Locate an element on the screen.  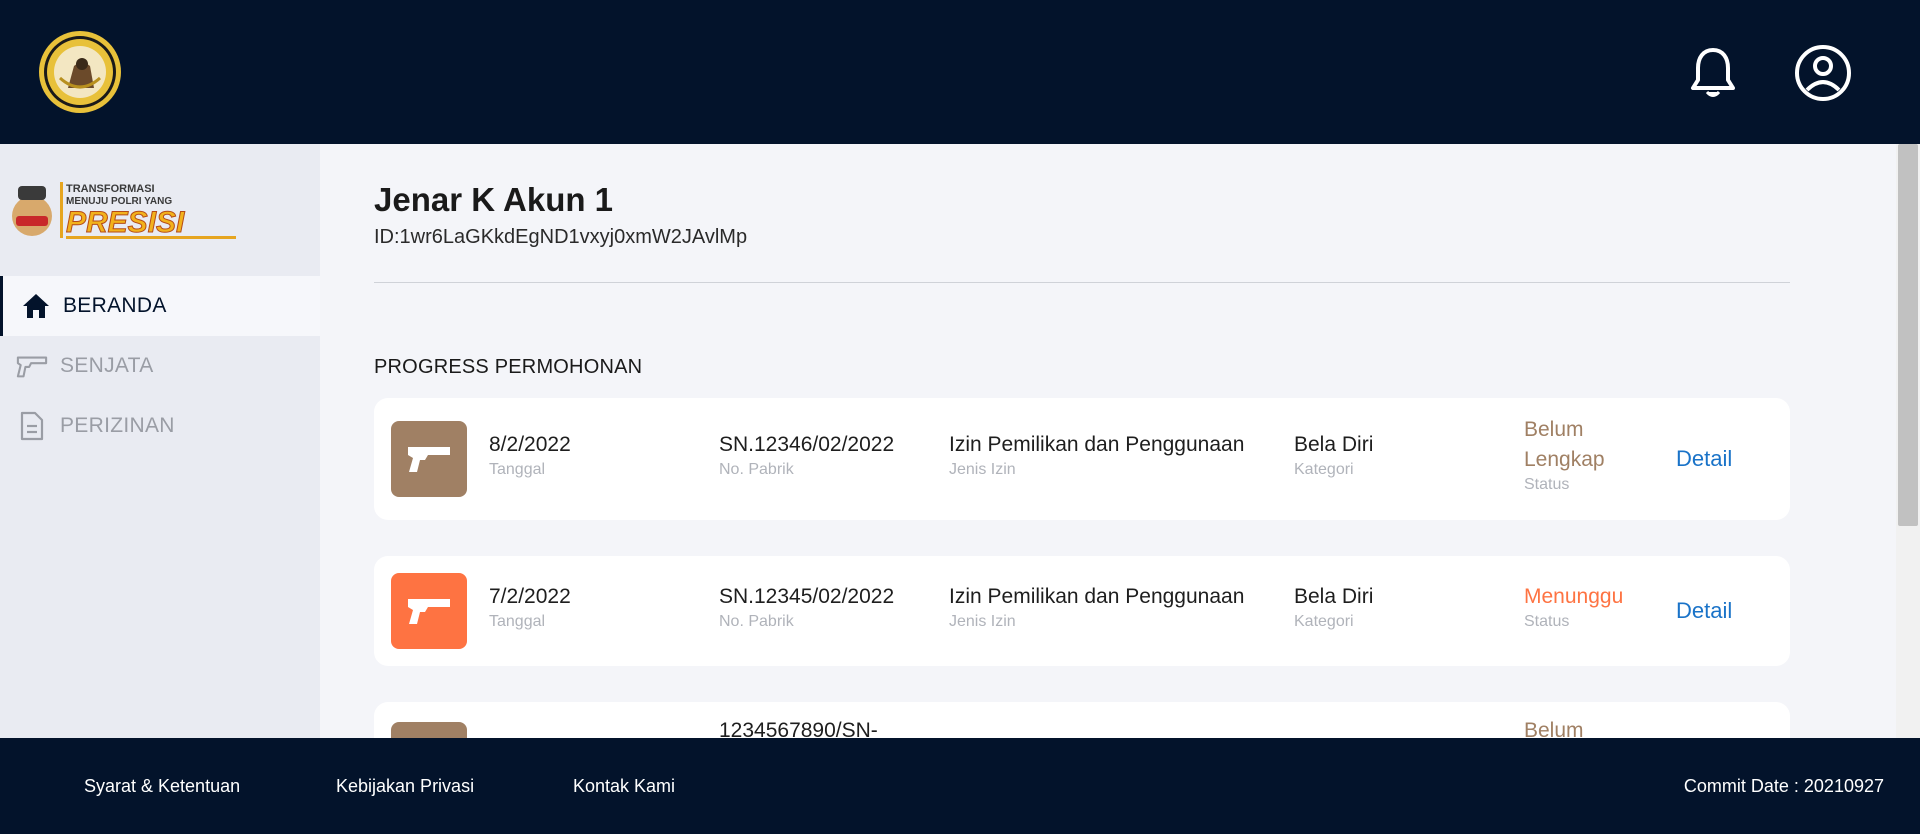
logo-line-3: PRESISI is located at coordinates (125, 222).